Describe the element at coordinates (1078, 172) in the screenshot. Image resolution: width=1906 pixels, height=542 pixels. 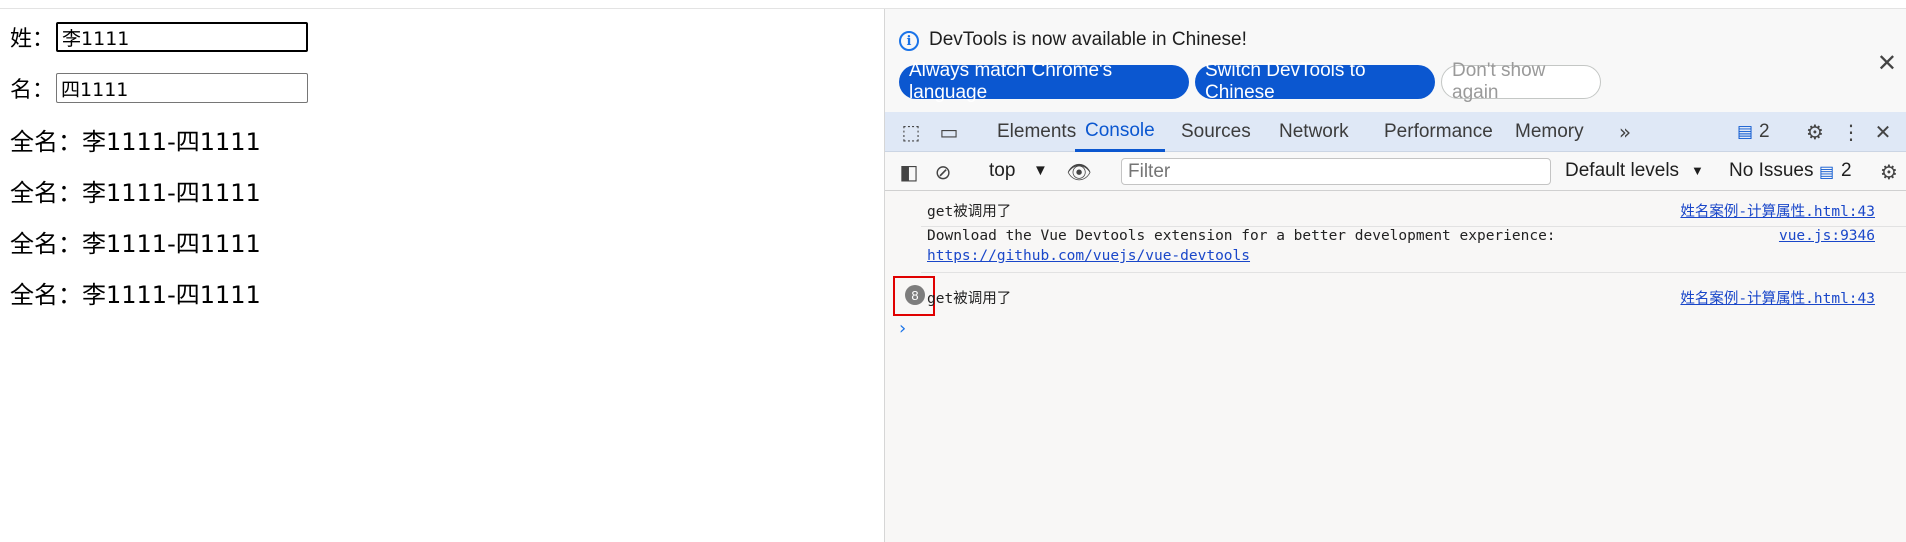
I see `eye-icon: 👁` at that location.